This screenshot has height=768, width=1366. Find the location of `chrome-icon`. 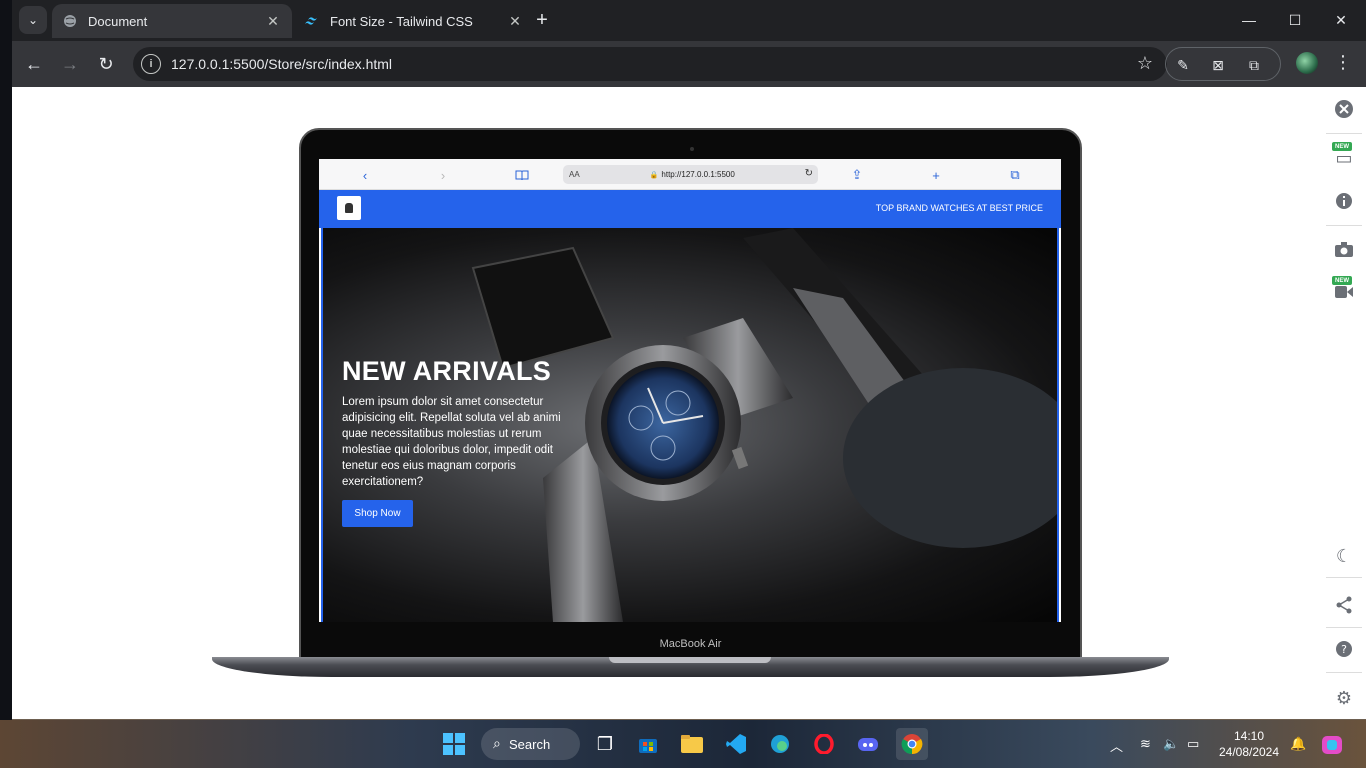

chrome-icon is located at coordinates (912, 744).